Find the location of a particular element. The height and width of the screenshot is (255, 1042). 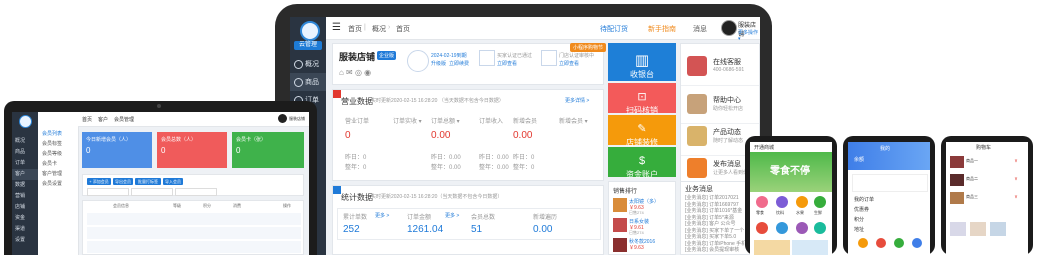

stat-value: 0.00 is located at coordinates (523, 135).